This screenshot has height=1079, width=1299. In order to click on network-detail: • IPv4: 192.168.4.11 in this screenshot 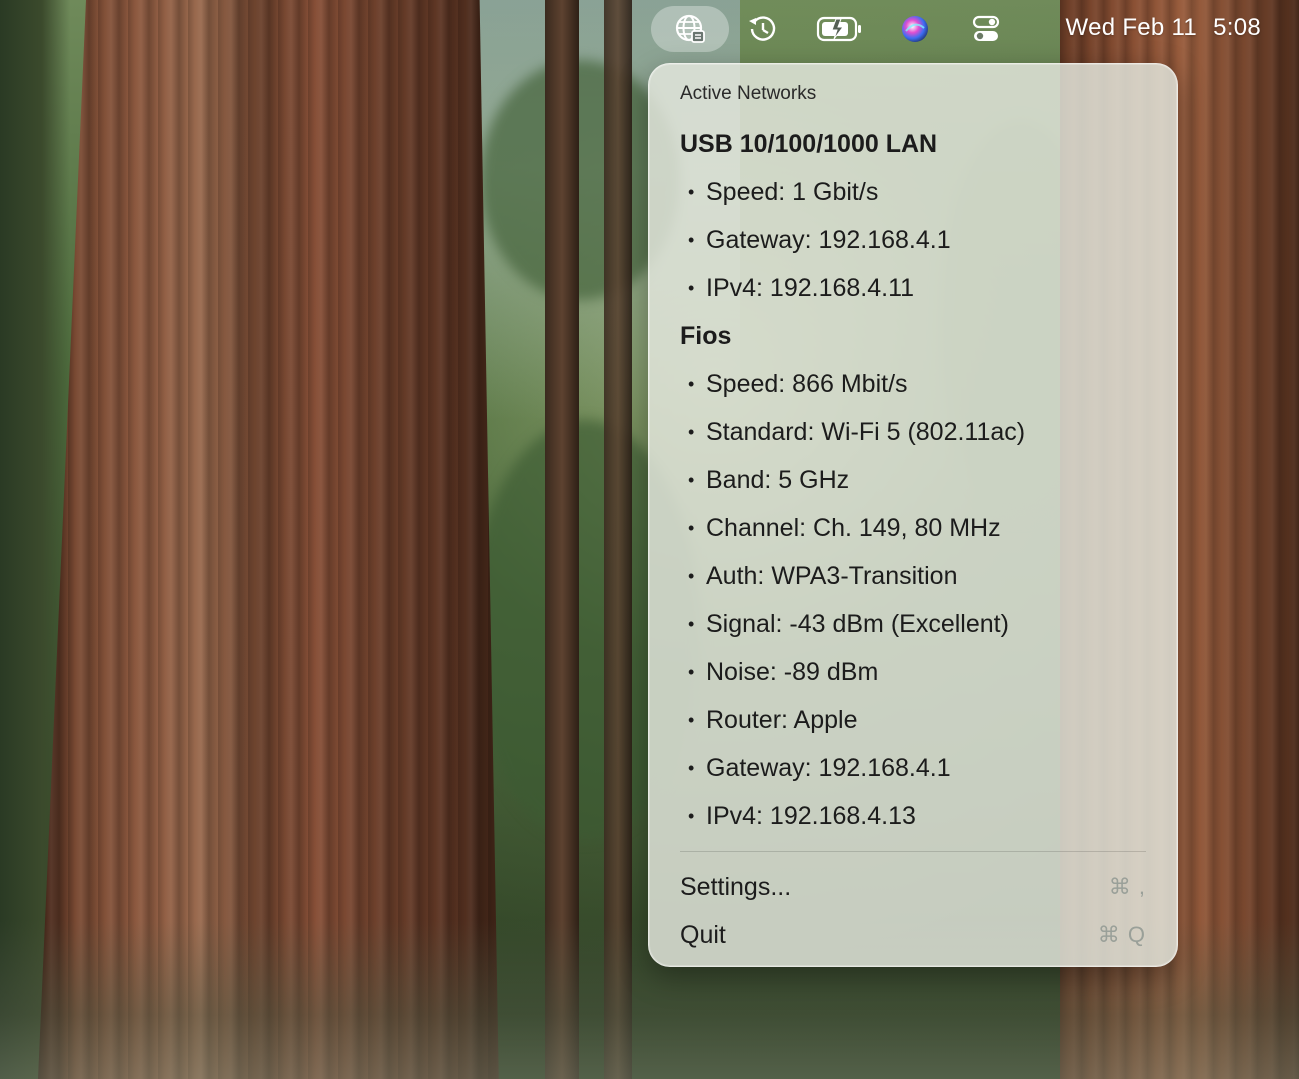, I will do `click(913, 288)`.